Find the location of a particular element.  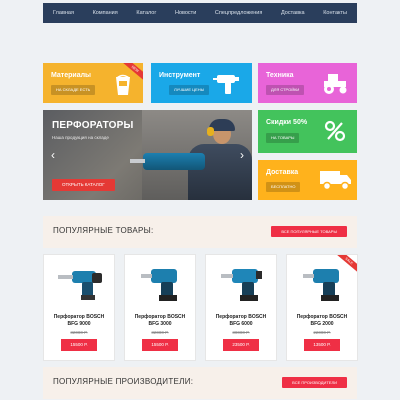

product-name: Перфоратор BOSCH BFG 3000 is located at coordinates (160, 320).